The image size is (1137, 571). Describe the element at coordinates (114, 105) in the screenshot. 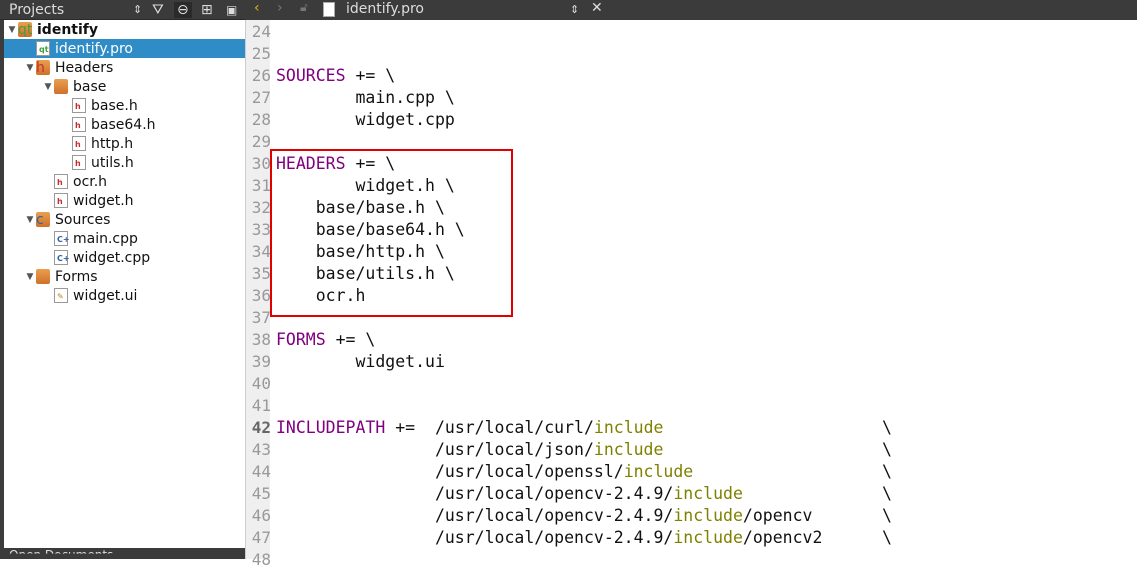

I see `tree-item-label: base.h` at that location.